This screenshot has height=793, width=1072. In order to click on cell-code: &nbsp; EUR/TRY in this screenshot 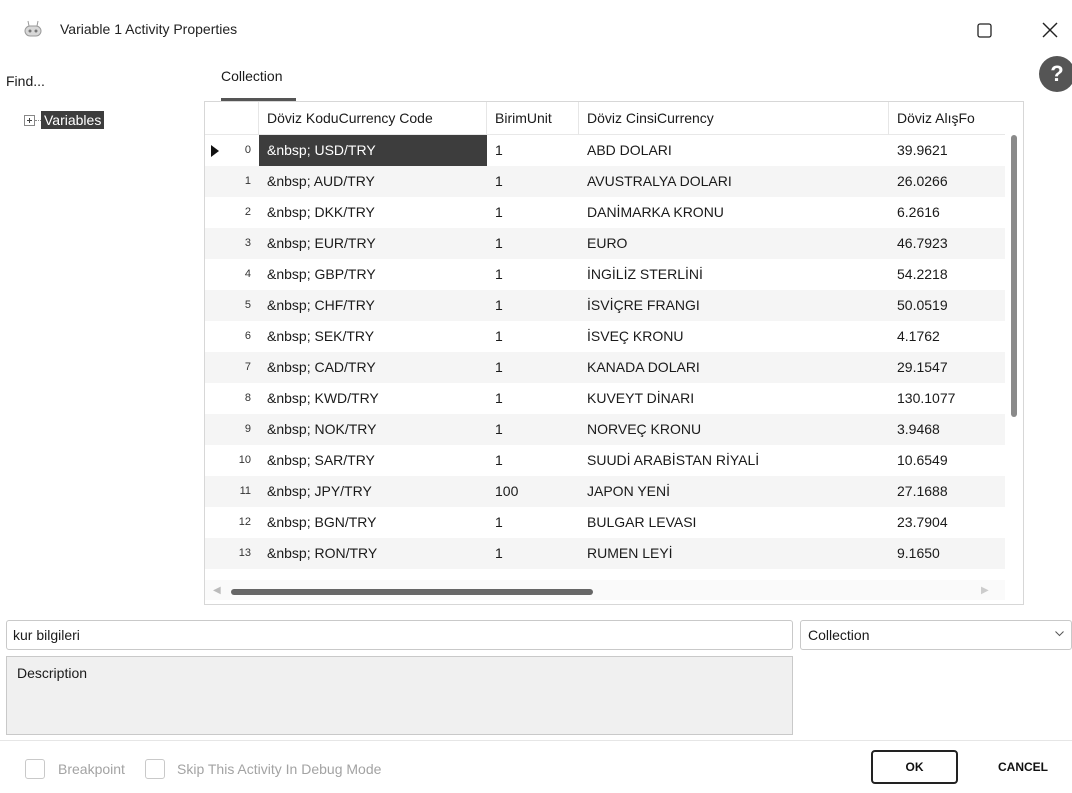, I will do `click(373, 243)`.